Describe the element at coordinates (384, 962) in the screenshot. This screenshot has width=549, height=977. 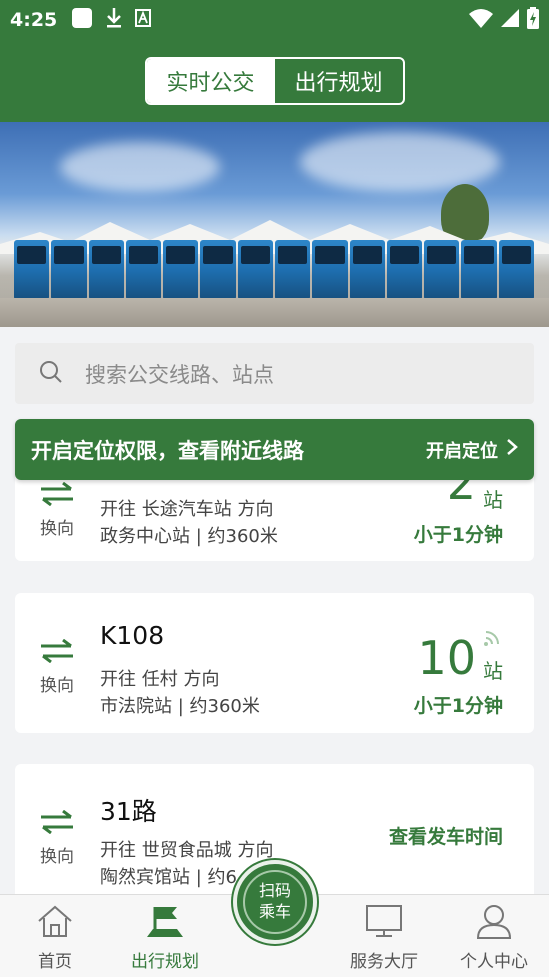
I see `nav-service-hall-label: 服务大厅` at that location.